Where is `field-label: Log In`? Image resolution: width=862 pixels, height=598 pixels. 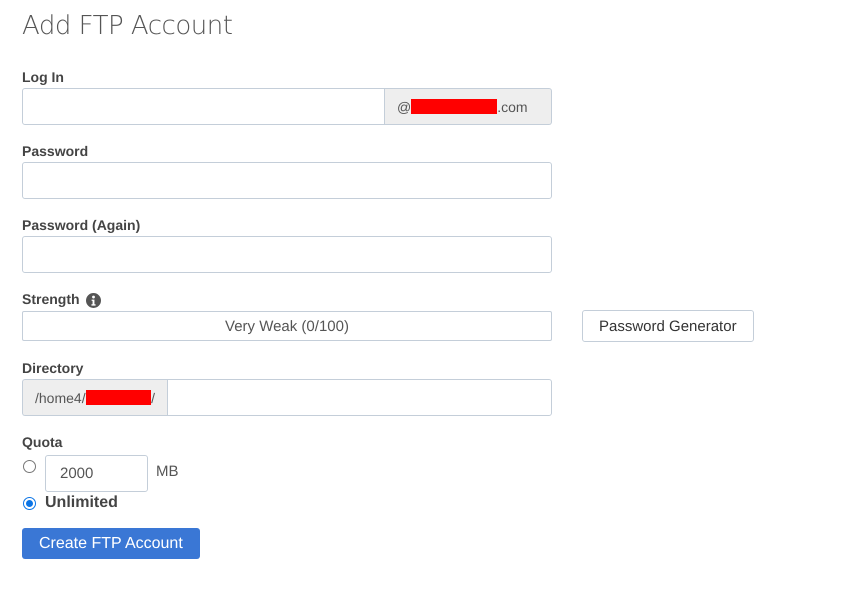
field-label: Log In is located at coordinates (43, 77).